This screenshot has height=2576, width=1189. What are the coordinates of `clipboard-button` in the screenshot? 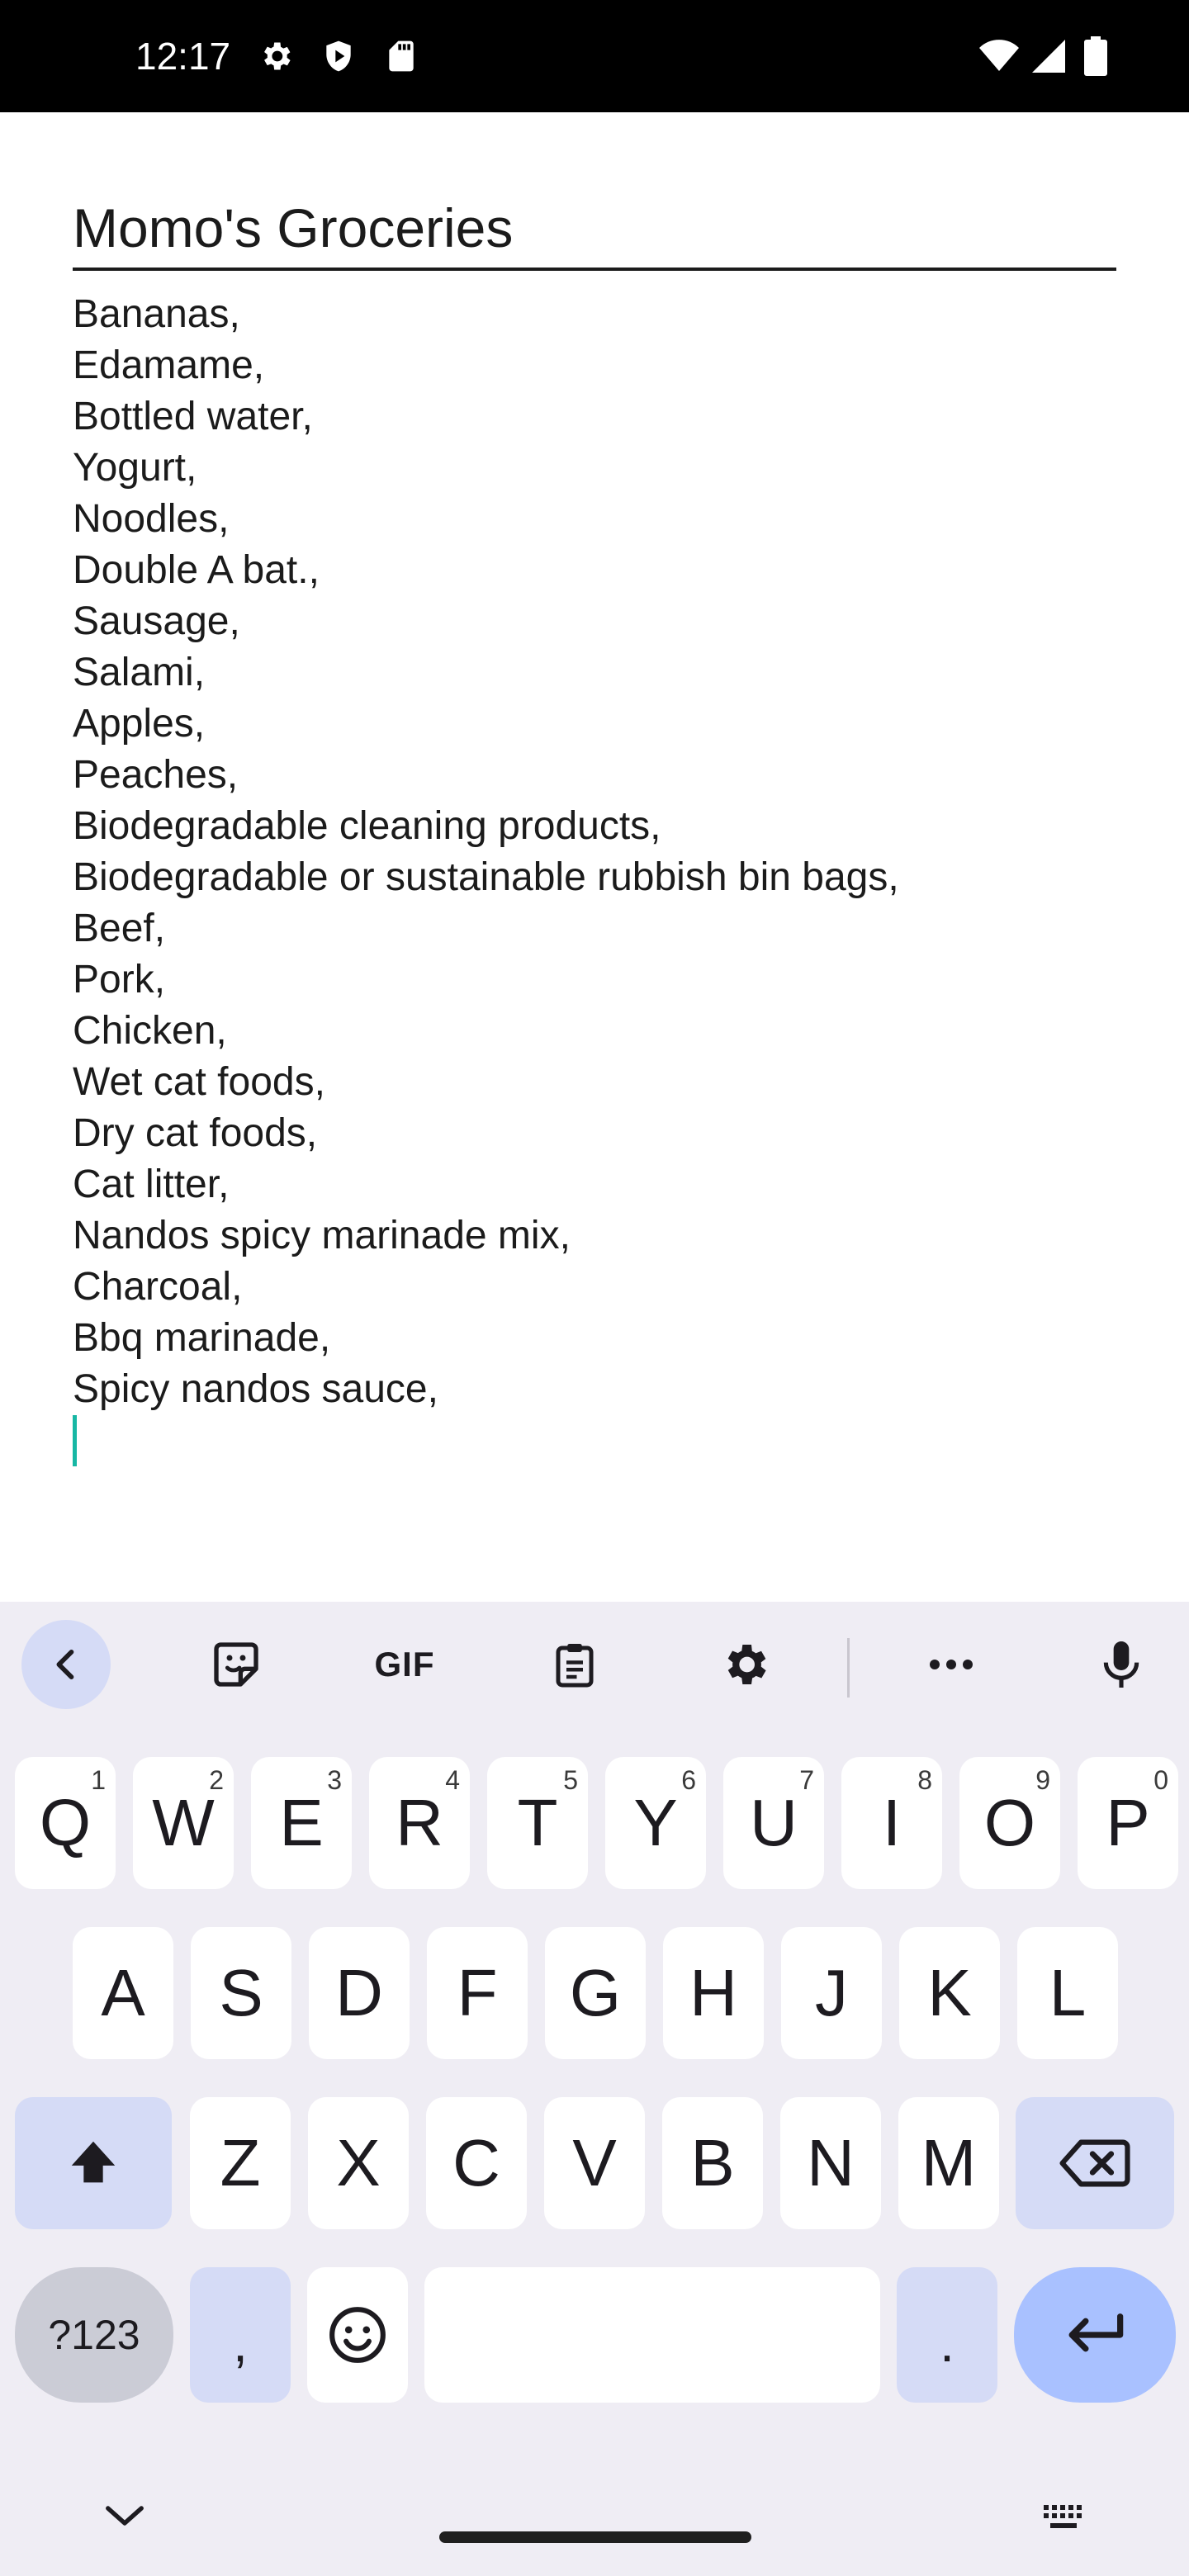 It's located at (574, 1664).